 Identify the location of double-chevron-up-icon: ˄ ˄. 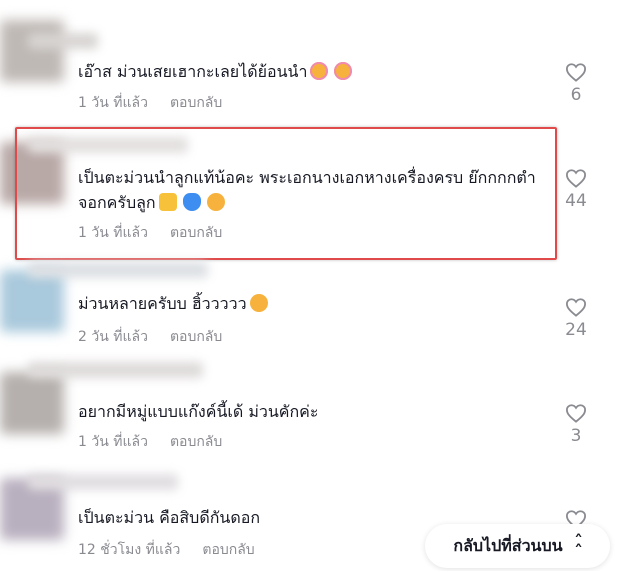
(578, 546).